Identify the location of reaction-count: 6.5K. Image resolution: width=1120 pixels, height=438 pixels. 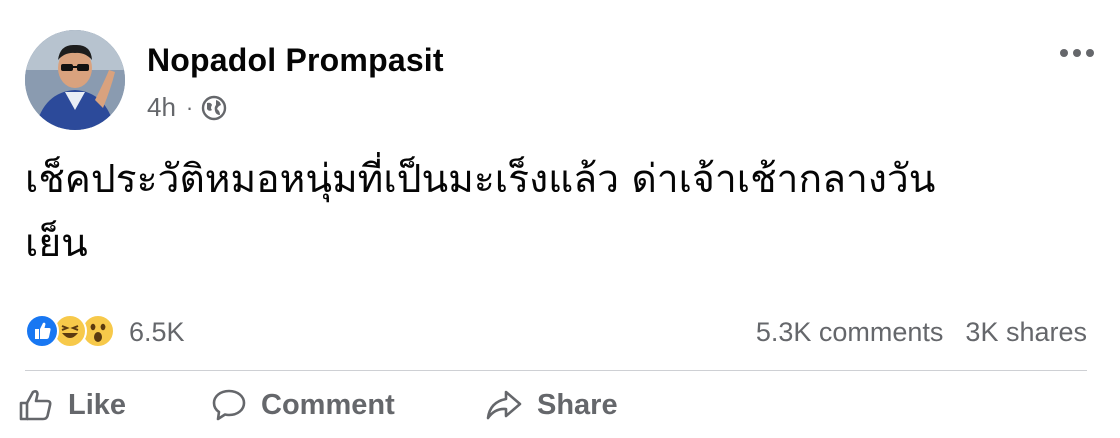
(157, 332).